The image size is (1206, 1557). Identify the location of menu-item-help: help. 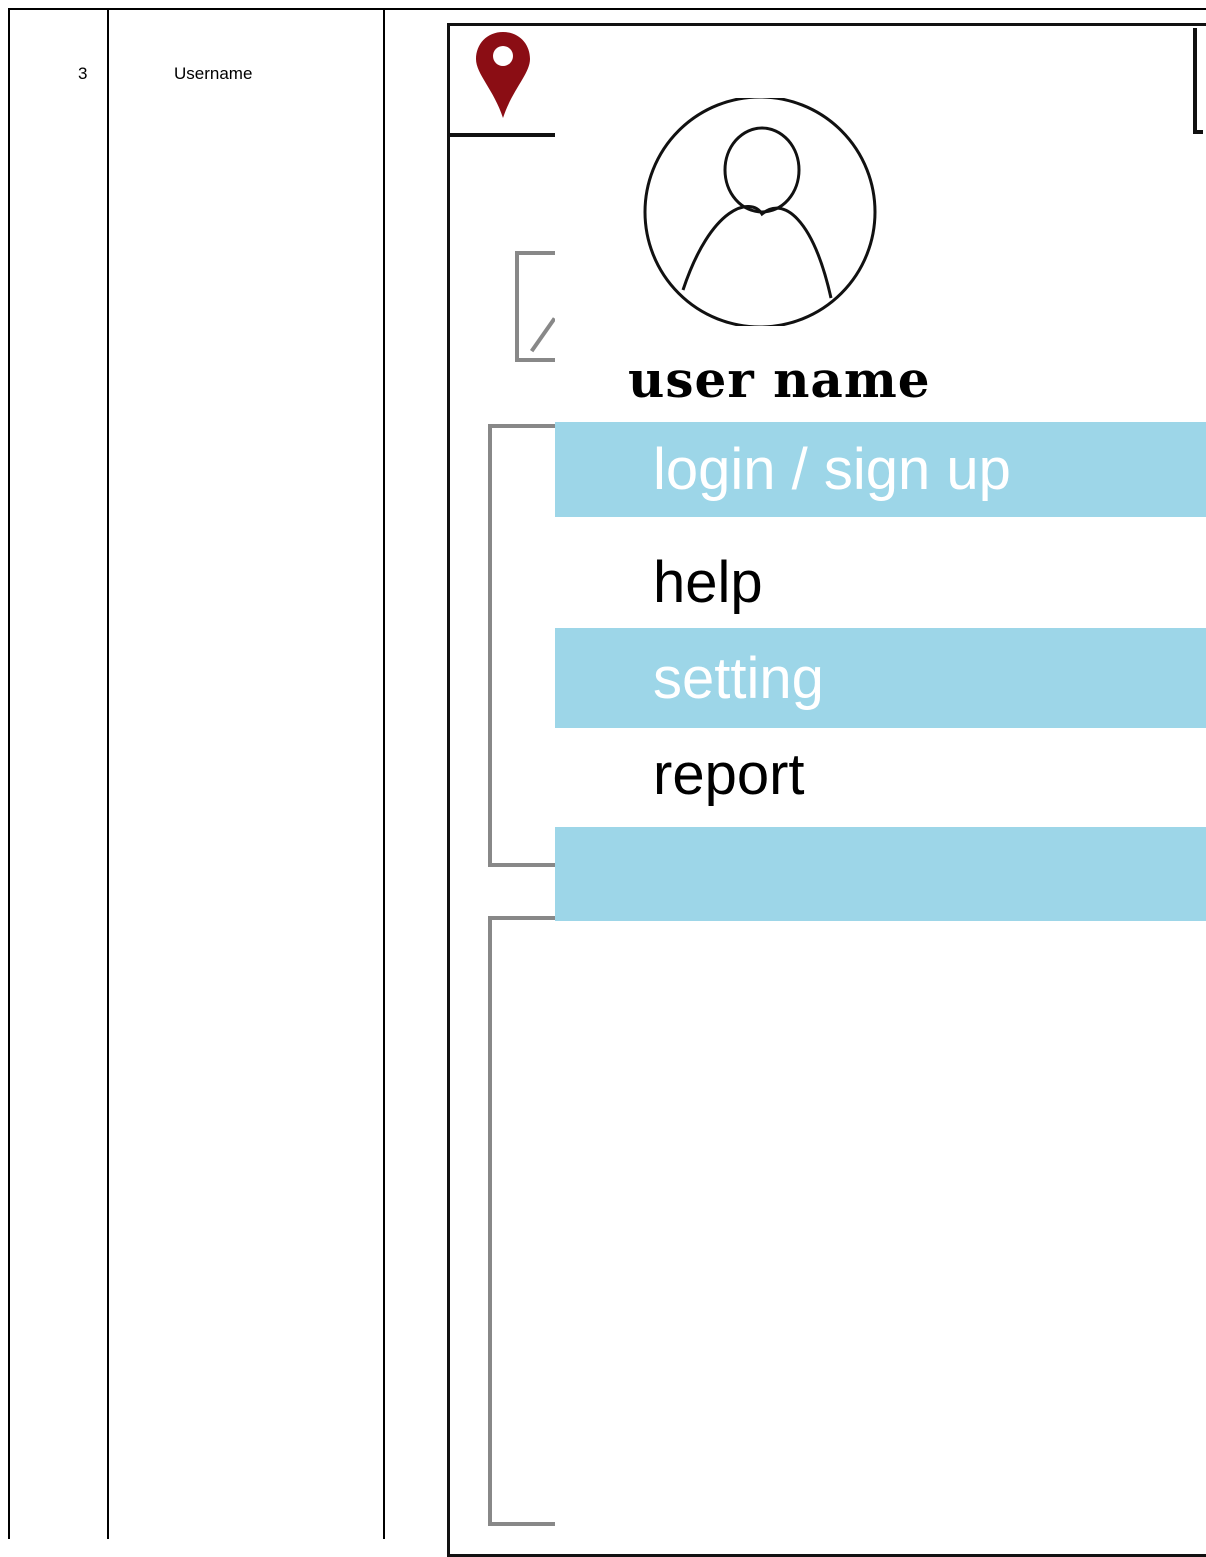
(880, 582).